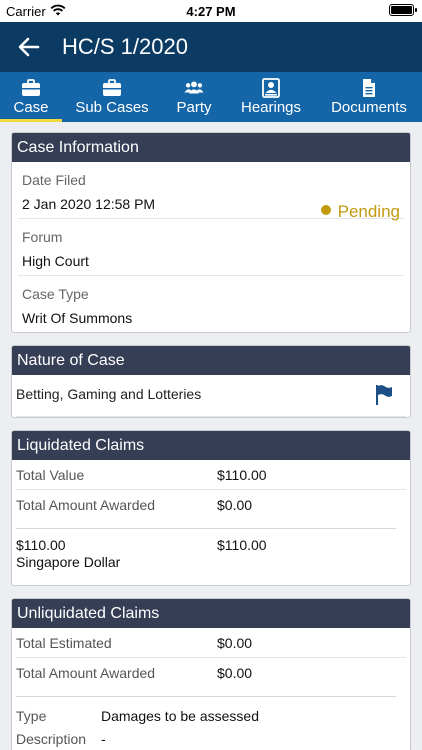  I want to click on unliquidated-awarded-label: Total Amount Awarded, so click(86, 673).